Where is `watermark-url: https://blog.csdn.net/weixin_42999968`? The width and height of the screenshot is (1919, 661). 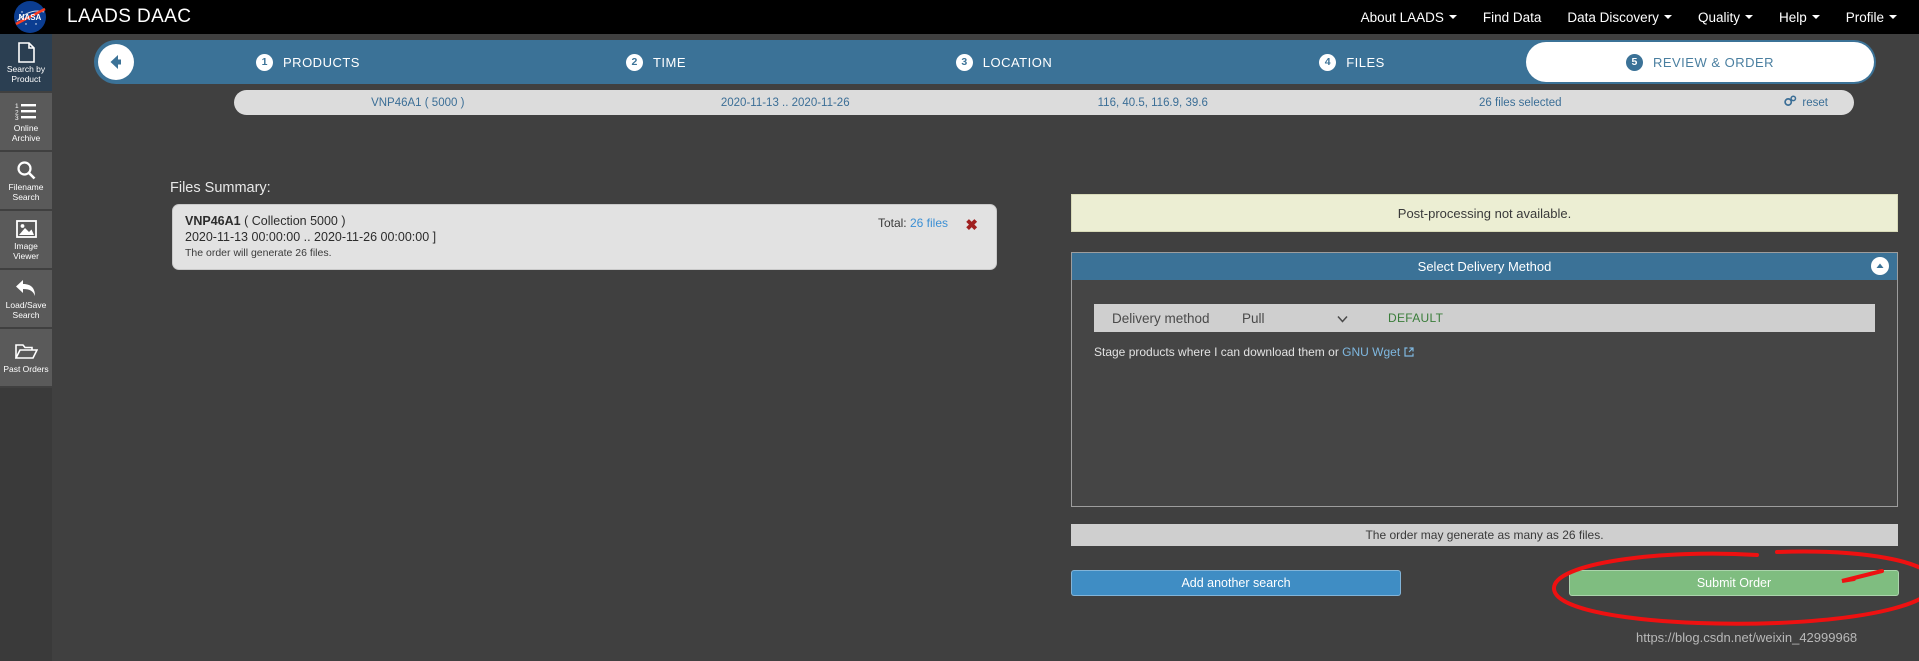
watermark-url: https://blog.csdn.net/weixin_42999968 is located at coordinates (1747, 637).